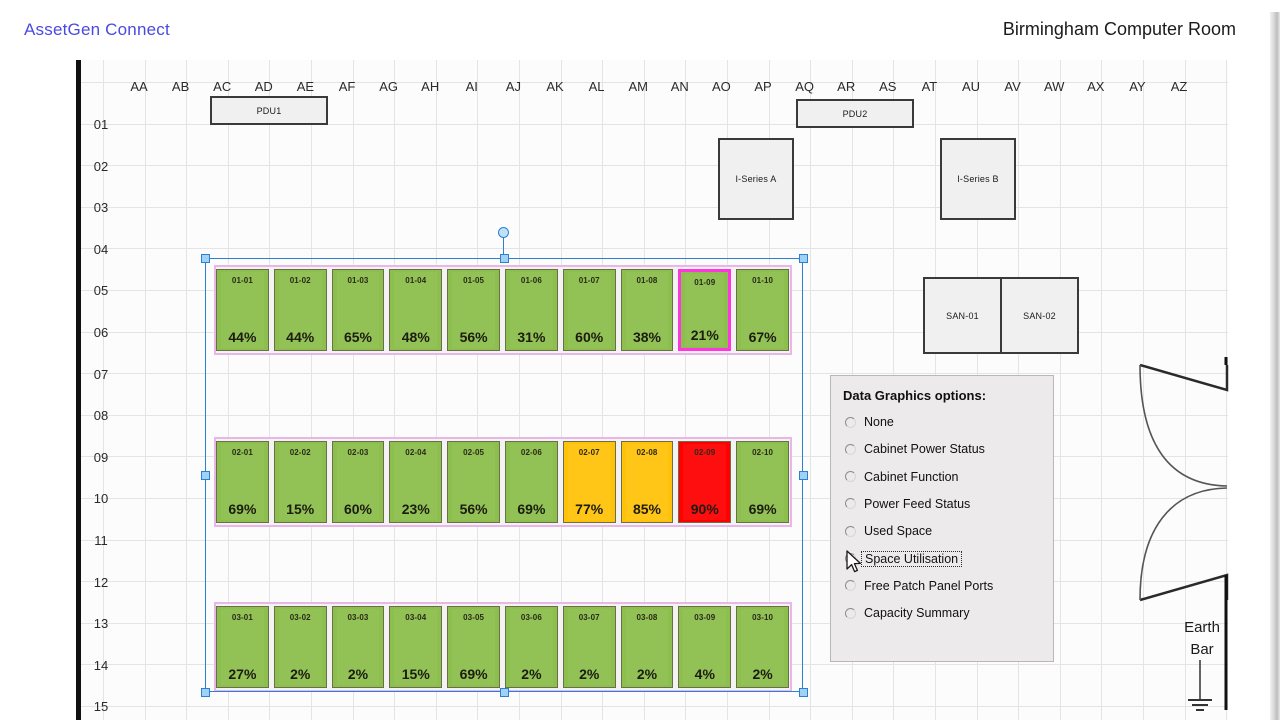  I want to click on data-graphics-option-cabinet-function: Cabinet Function, so click(902, 477).